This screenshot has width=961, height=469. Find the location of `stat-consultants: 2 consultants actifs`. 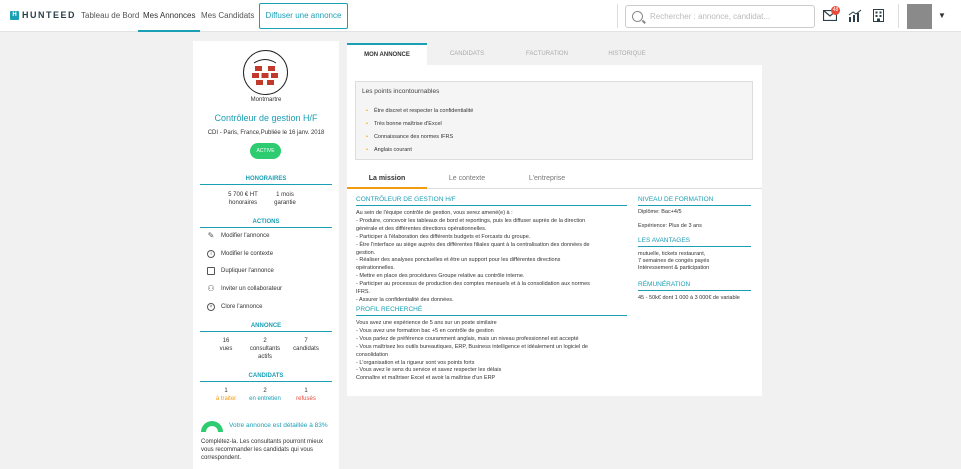

stat-consultants: 2 consultants actifs is located at coordinates (265, 349).